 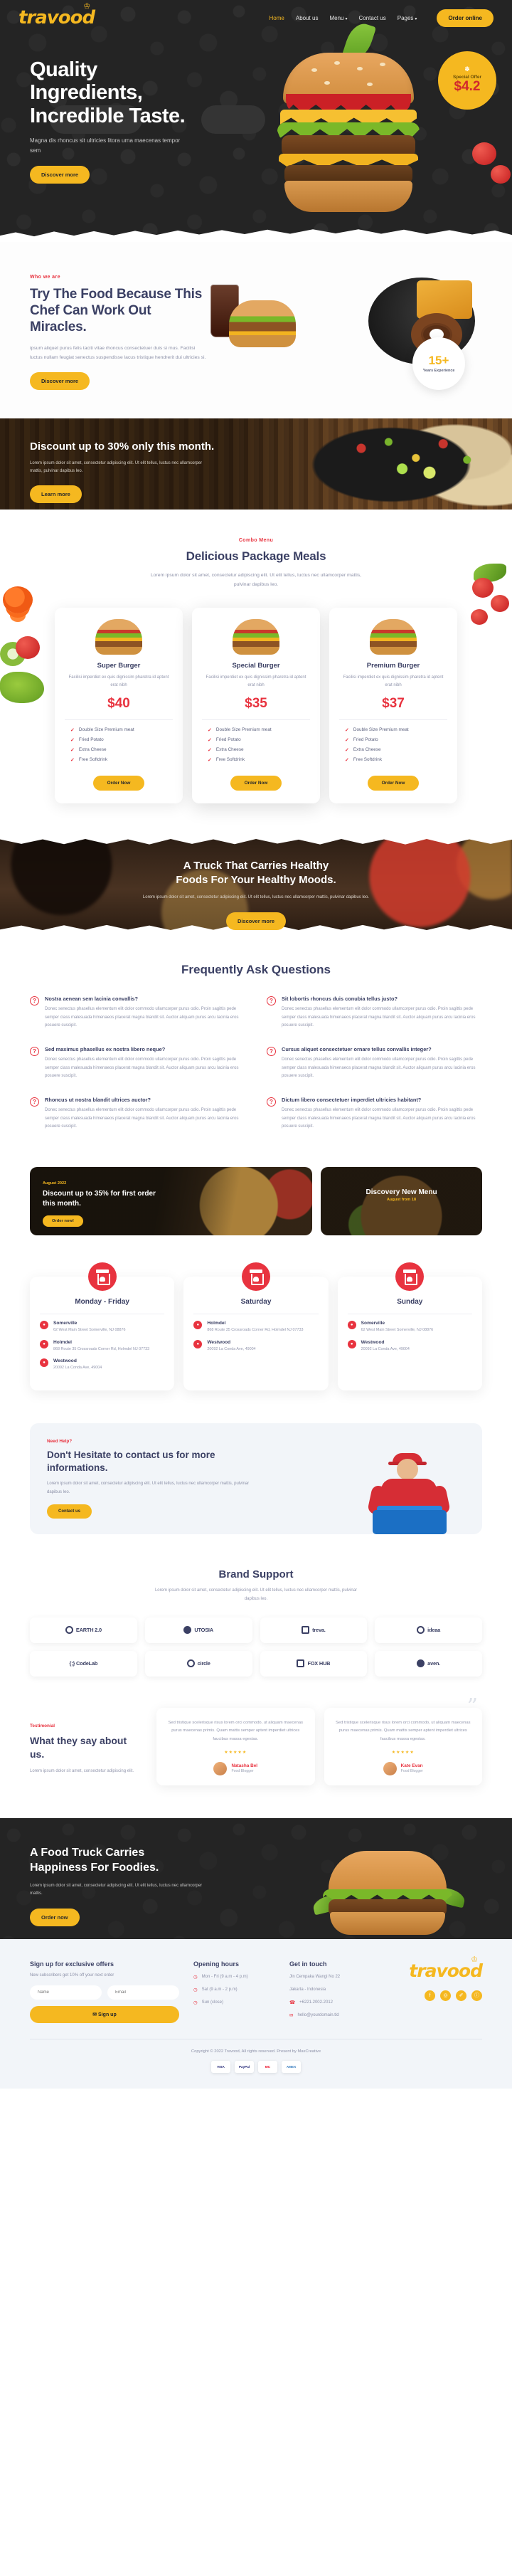 What do you see at coordinates (242, 1772) in the screenshot?
I see `author-role: Food Blogger` at bounding box center [242, 1772].